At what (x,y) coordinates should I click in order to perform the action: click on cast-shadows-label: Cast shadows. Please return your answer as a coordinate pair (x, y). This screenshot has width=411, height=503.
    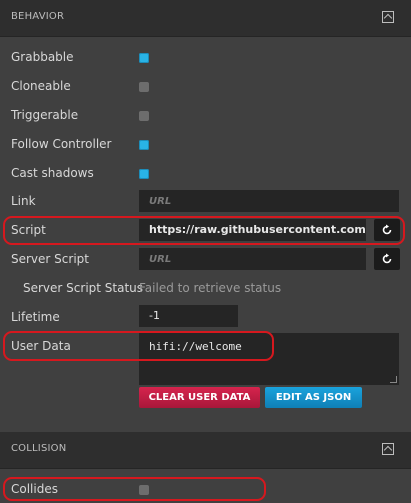
    Looking at the image, I should click on (52, 173).